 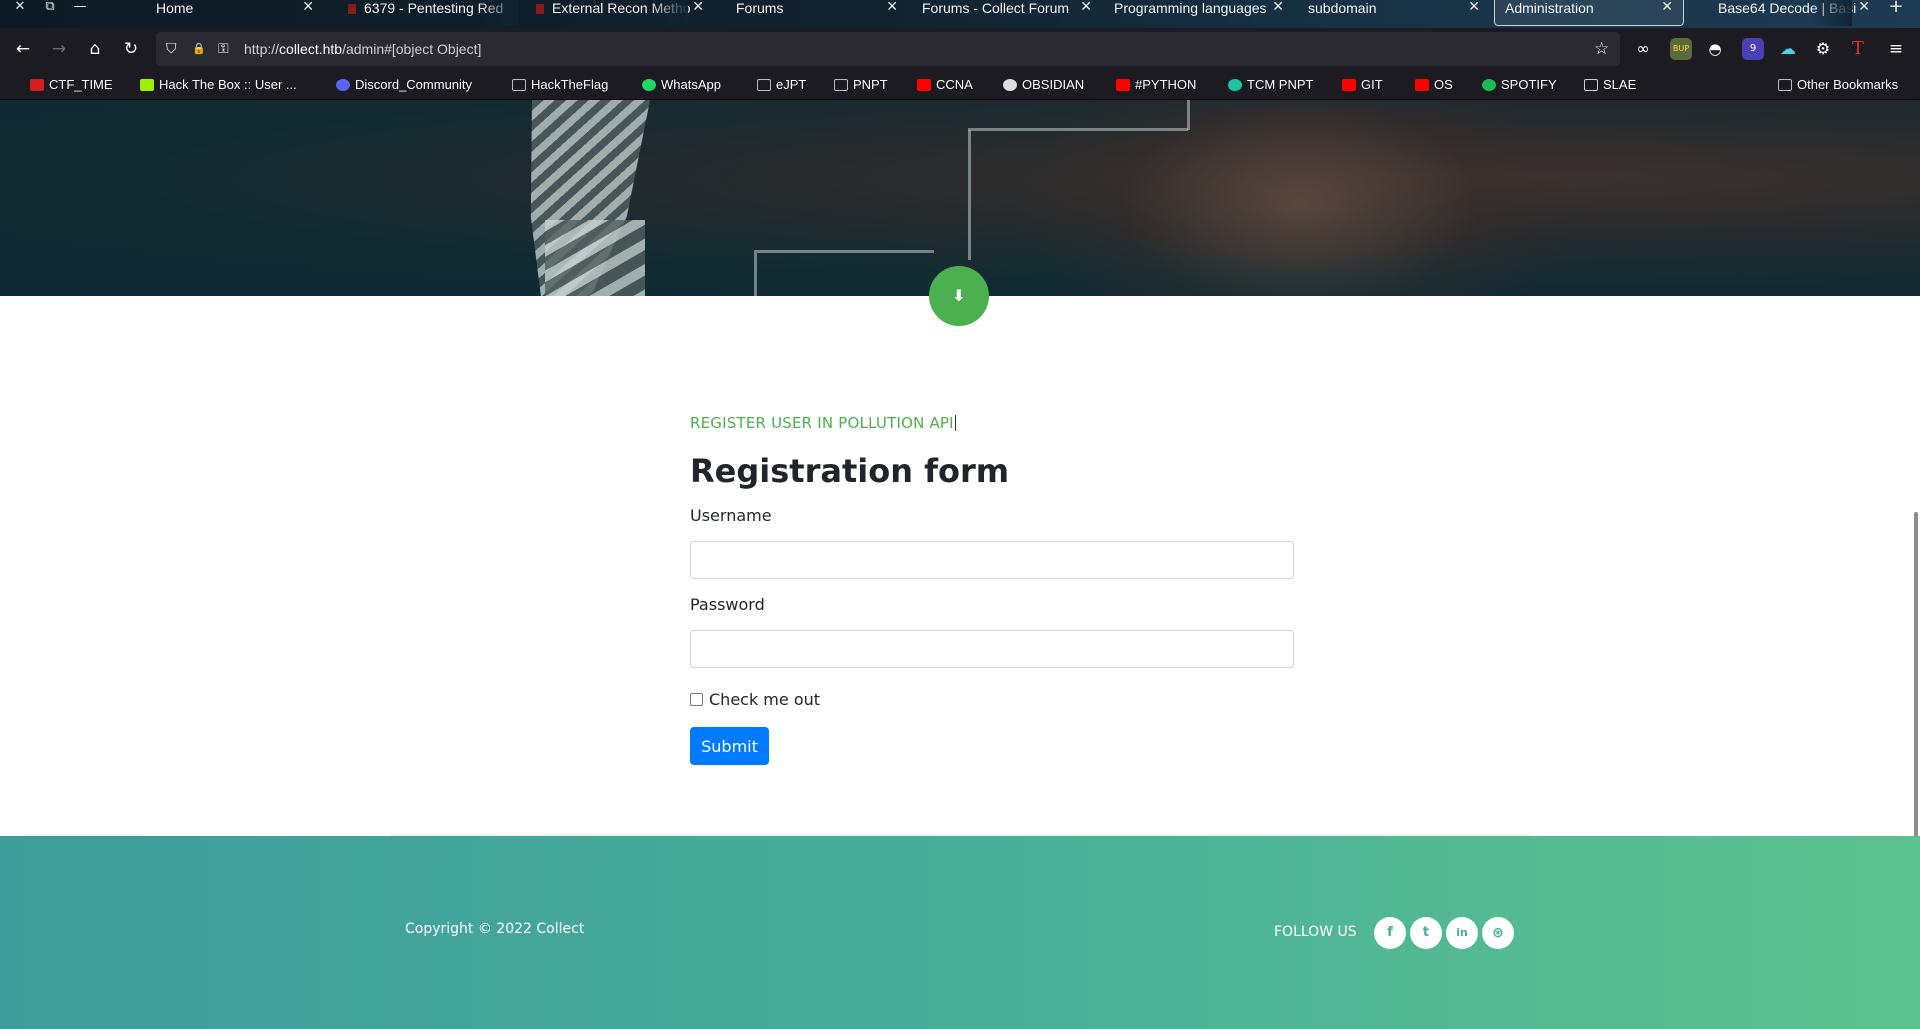 I want to click on tab-redis-pentesting: 6379 - Pentesting Red, so click(x=428, y=13).